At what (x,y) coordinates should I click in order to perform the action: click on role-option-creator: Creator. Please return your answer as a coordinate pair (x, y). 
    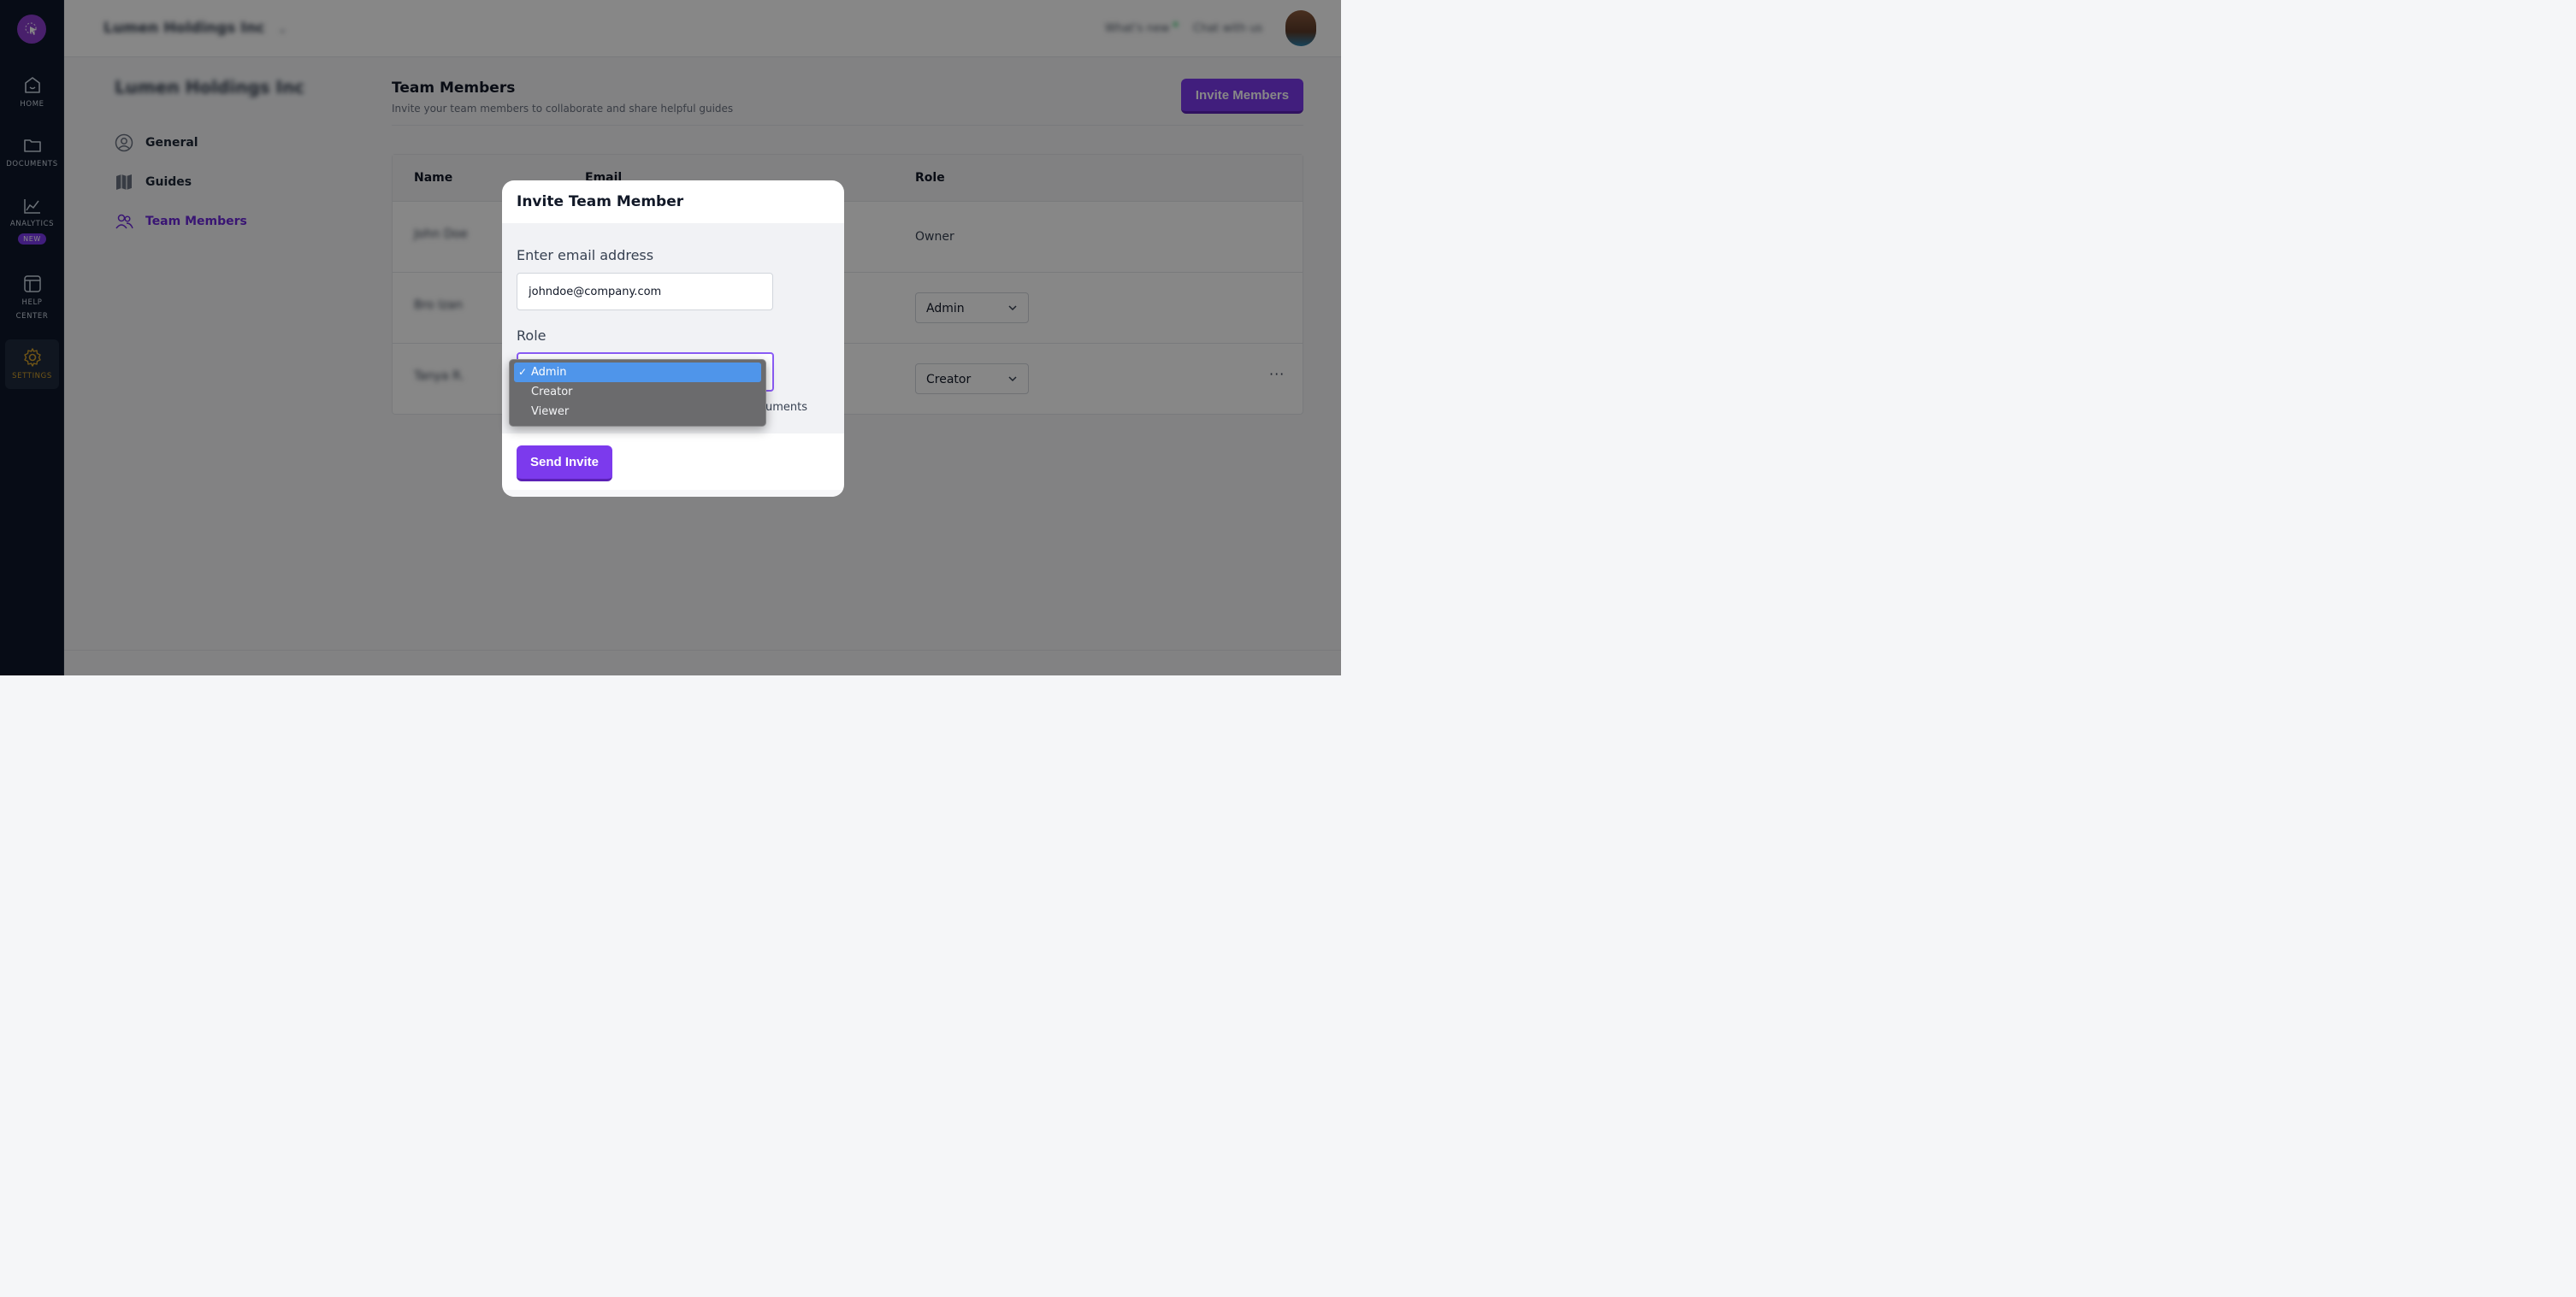
    Looking at the image, I should click on (637, 392).